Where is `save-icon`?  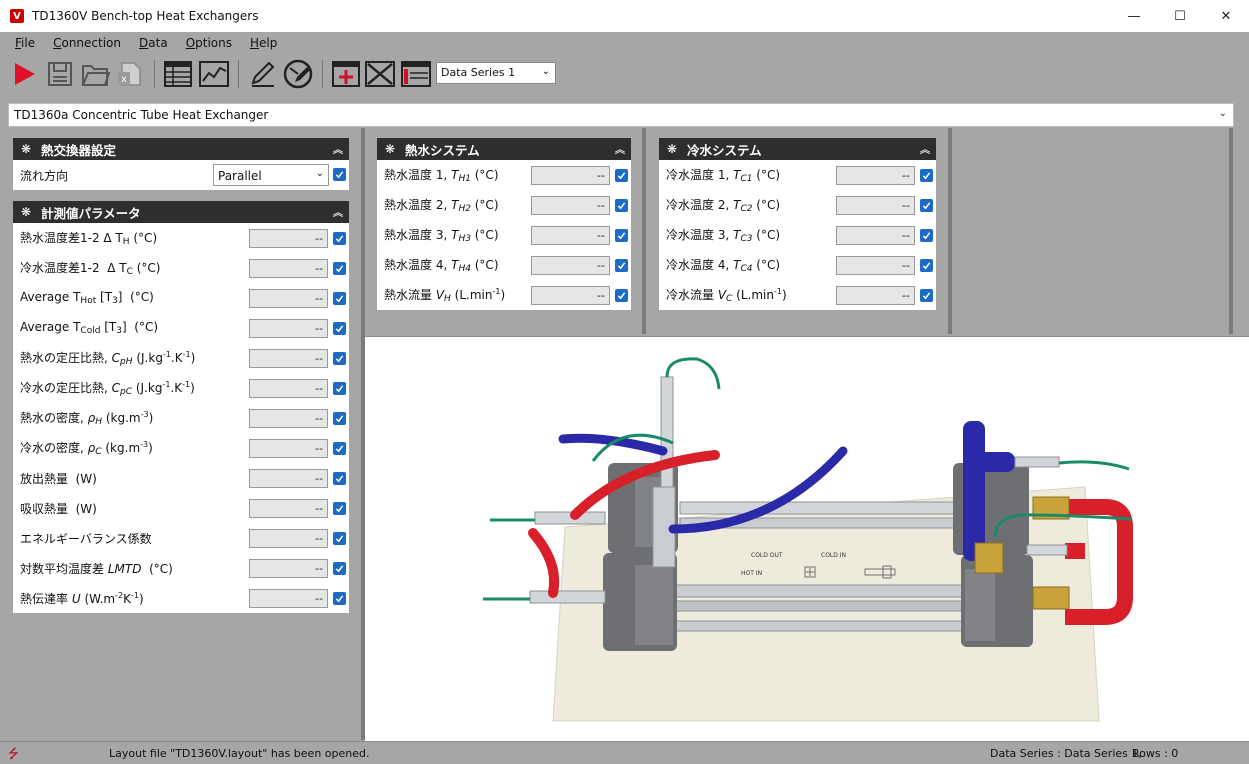 save-icon is located at coordinates (60, 74).